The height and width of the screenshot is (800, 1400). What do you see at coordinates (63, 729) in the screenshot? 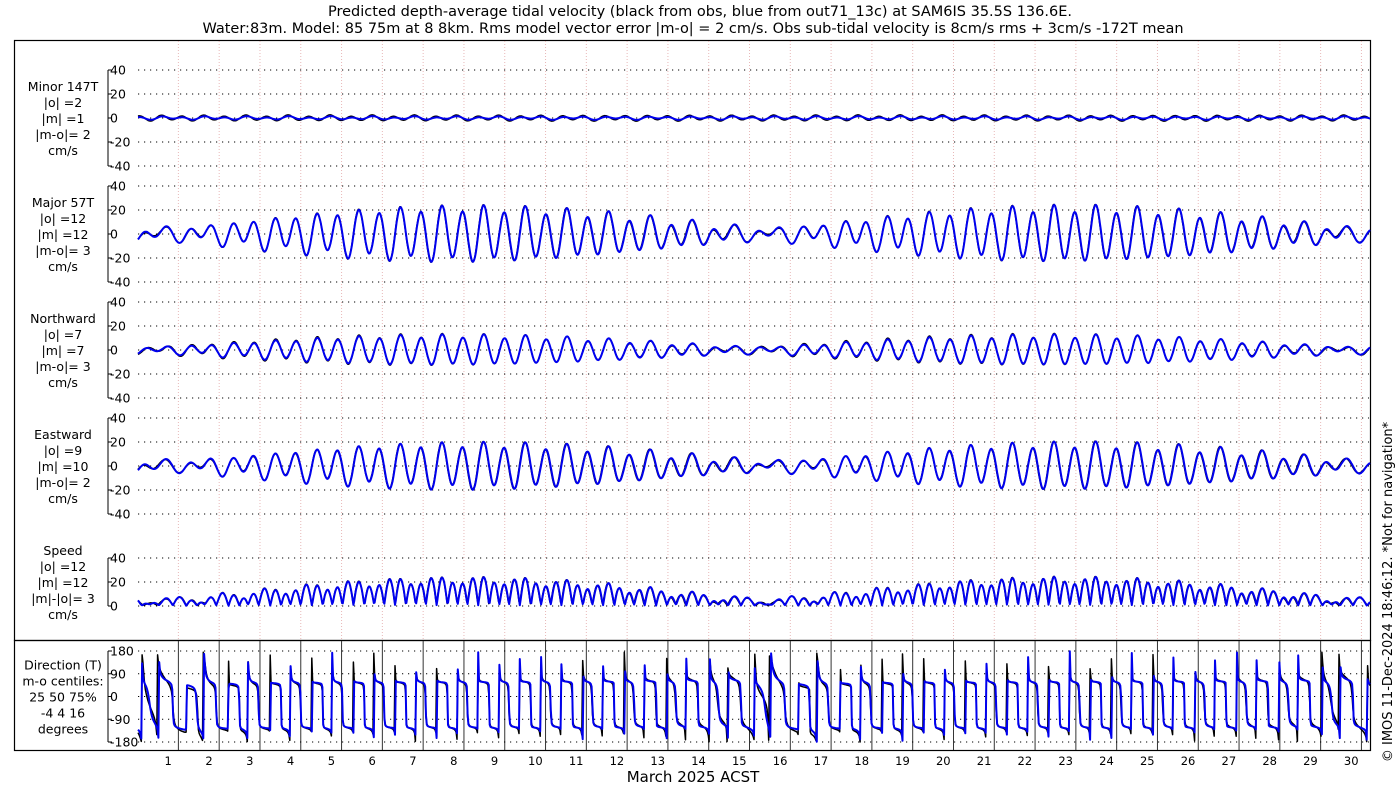
I see `panel-label-line: degrees` at bounding box center [63, 729].